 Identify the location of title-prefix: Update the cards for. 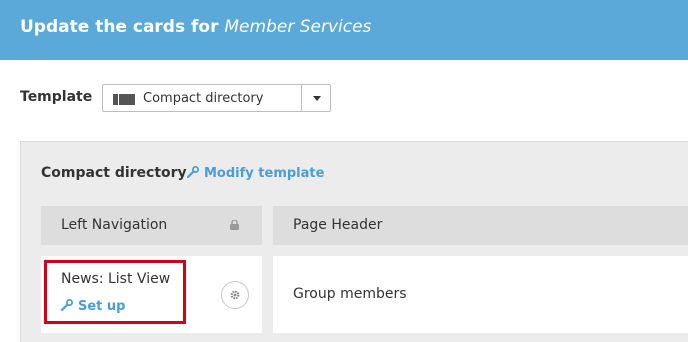
(119, 27).